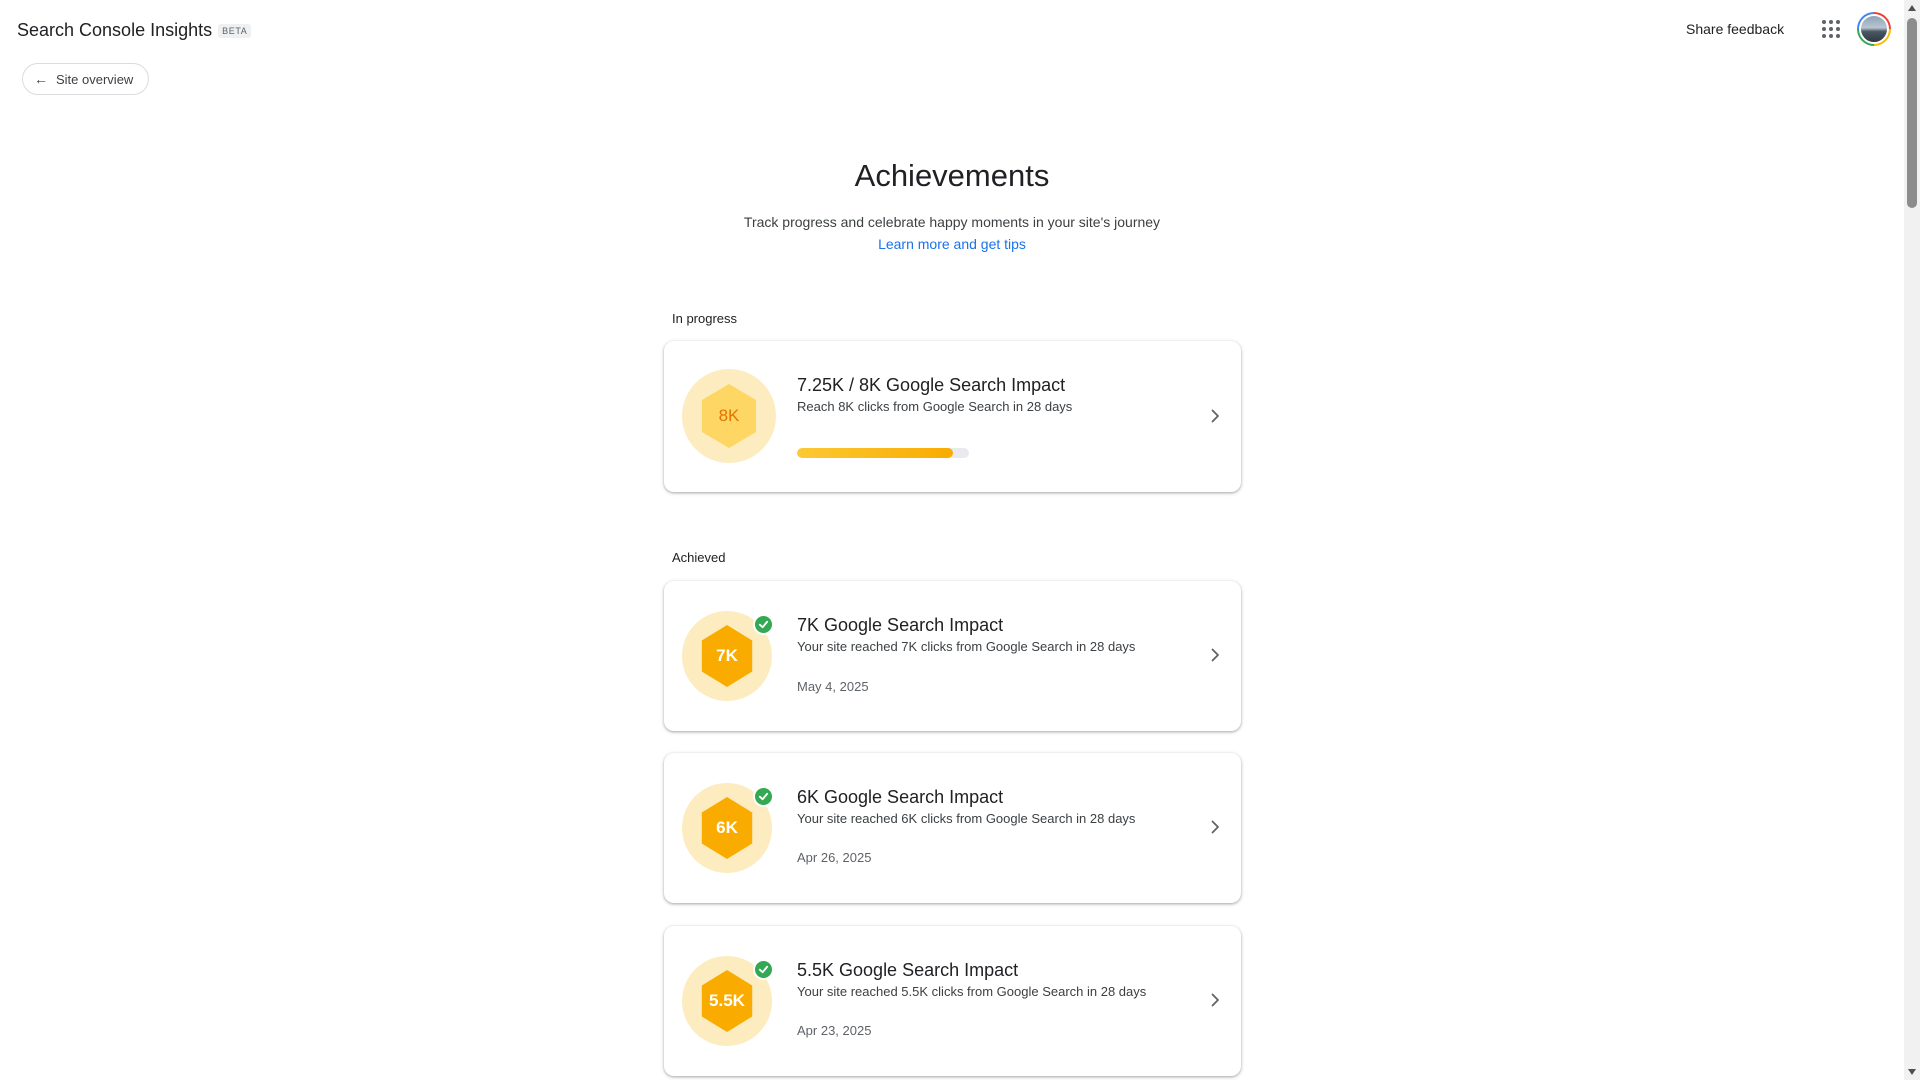 Image resolution: width=1920 pixels, height=1080 pixels. I want to click on badge-value: 7K, so click(727, 655).